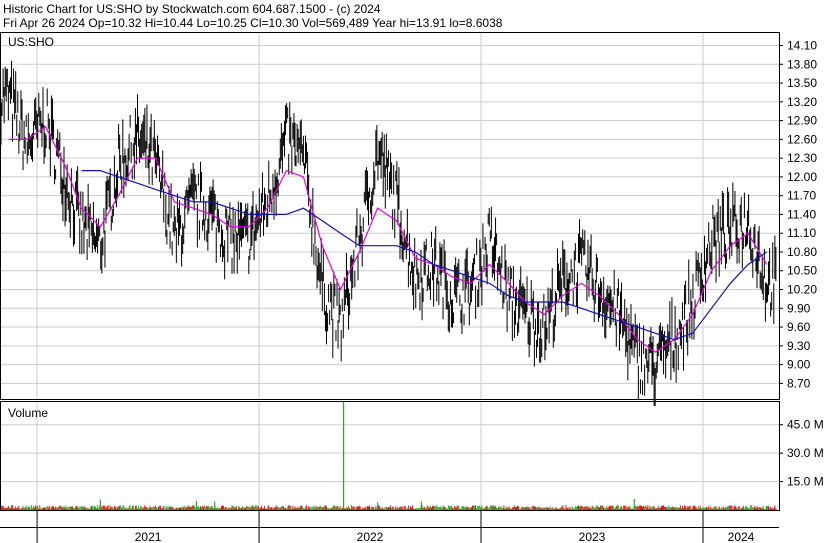 The height and width of the screenshot is (543, 830). Describe the element at coordinates (802, 46) in the screenshot. I see `price-tick-label: 14.10` at that location.